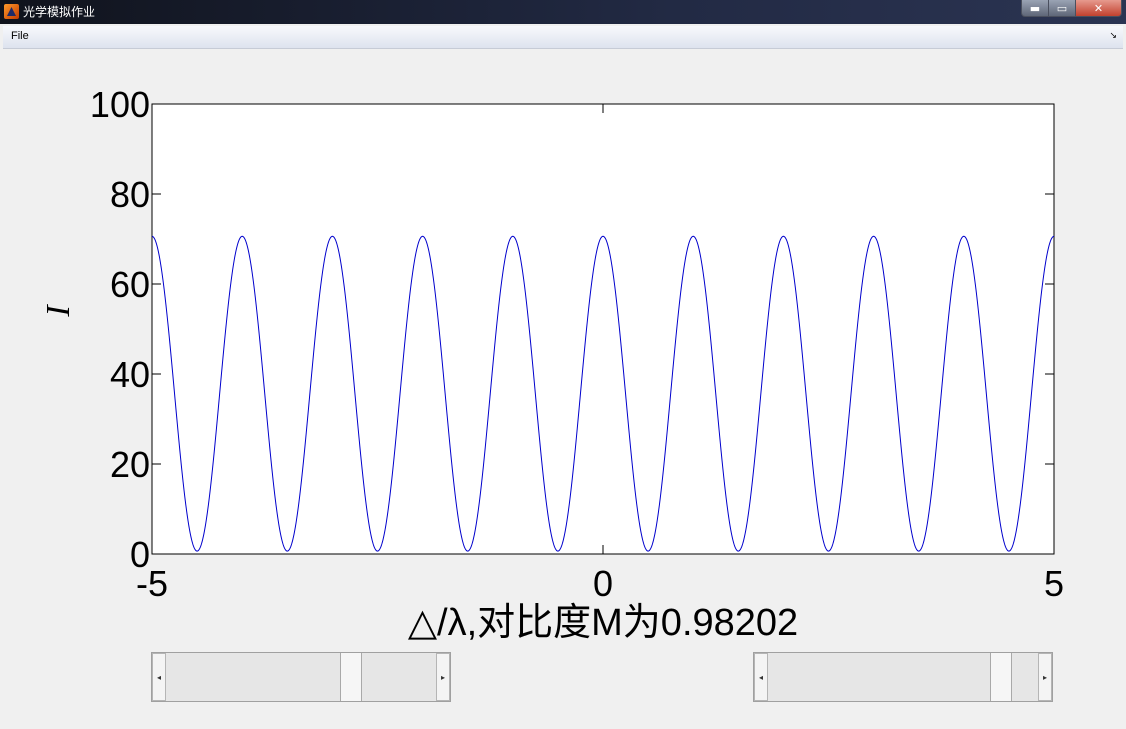  What do you see at coordinates (301, 677) in the screenshot?
I see `left-slider: ◂ ▸` at bounding box center [301, 677].